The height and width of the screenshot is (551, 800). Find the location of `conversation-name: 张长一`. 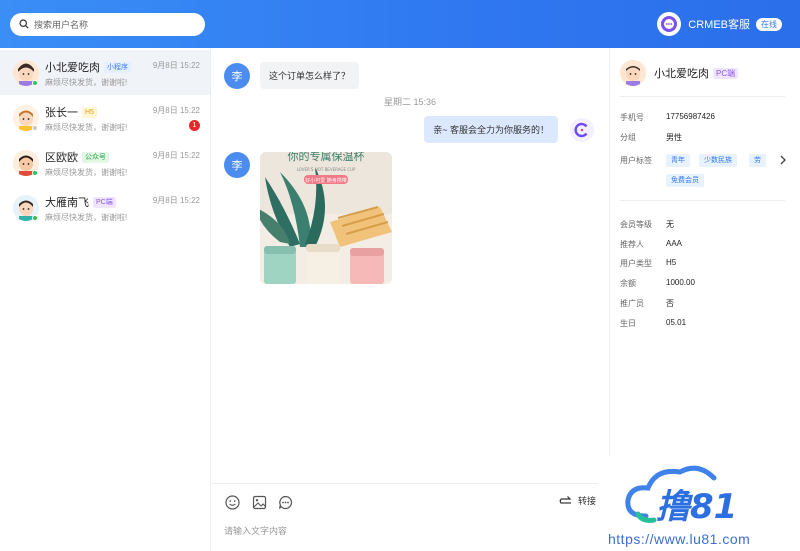

conversation-name: 张长一 is located at coordinates (61, 113).